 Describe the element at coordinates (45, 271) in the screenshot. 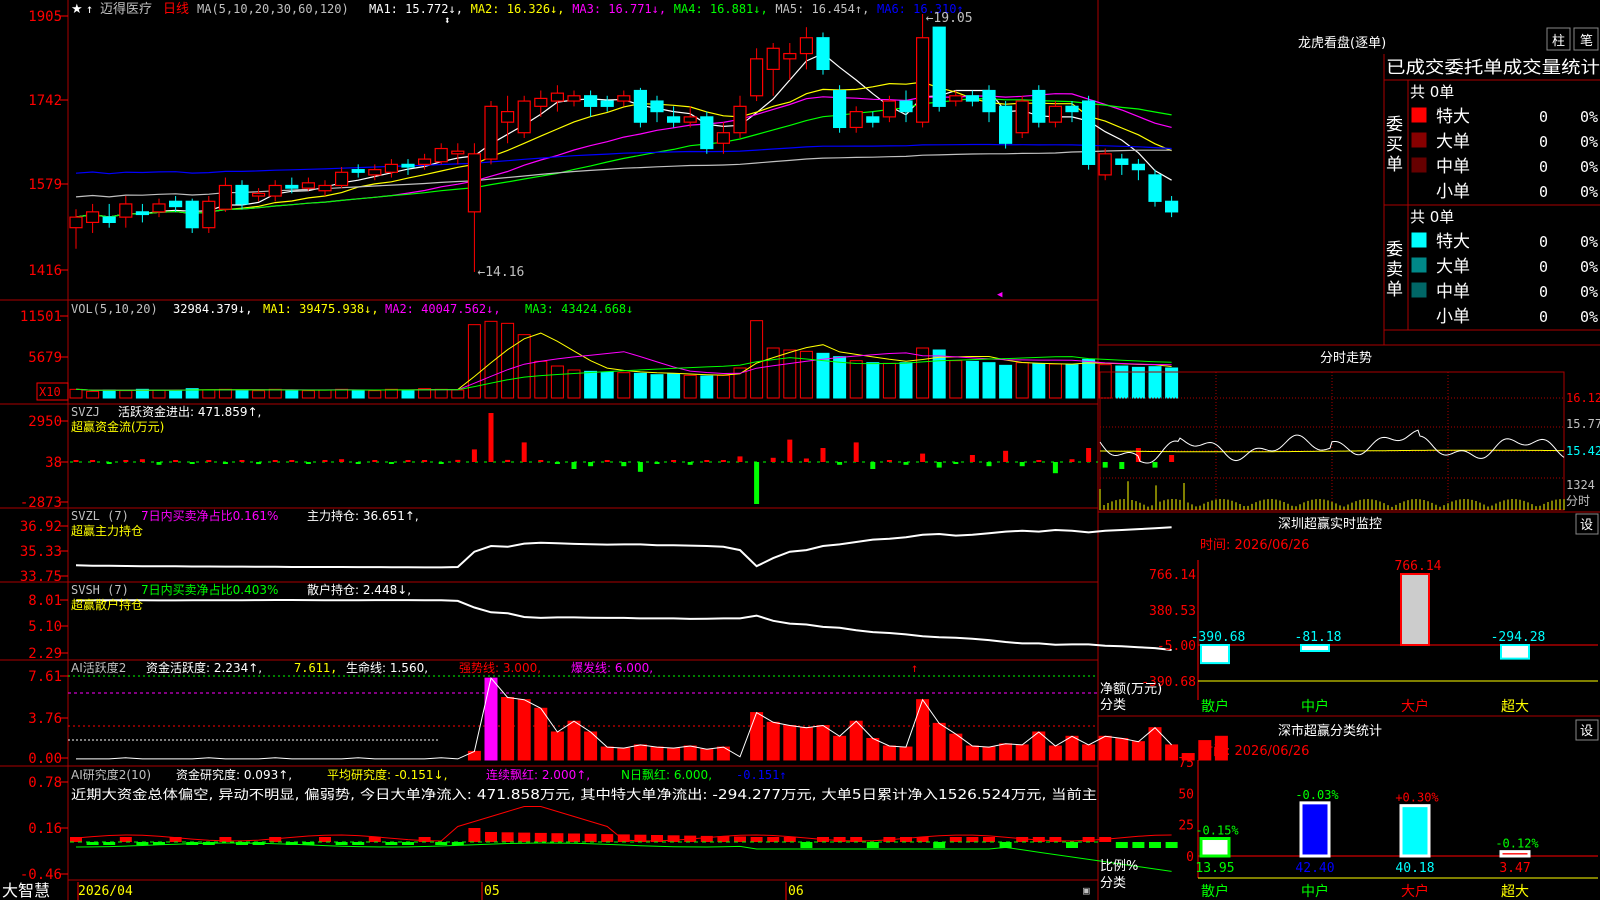

I see `y-tick-label: 1416` at that location.